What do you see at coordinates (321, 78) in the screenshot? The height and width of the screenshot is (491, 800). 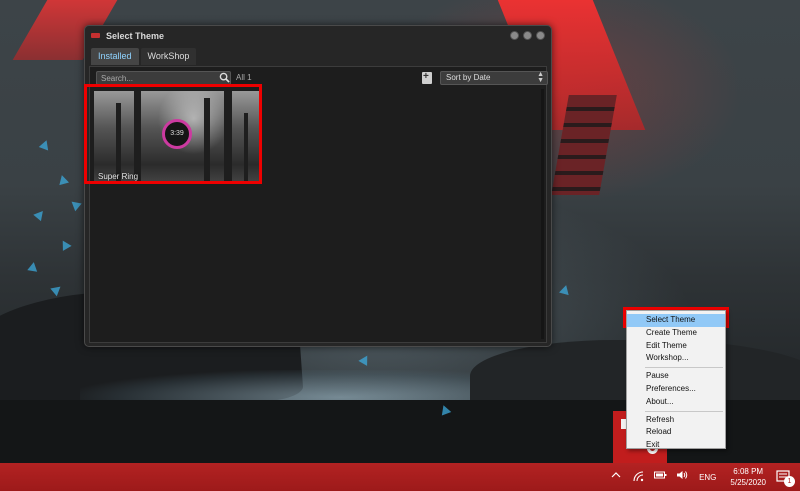 I see `theme-toolbar: All 1 Sort by Date ▲▼` at bounding box center [321, 78].